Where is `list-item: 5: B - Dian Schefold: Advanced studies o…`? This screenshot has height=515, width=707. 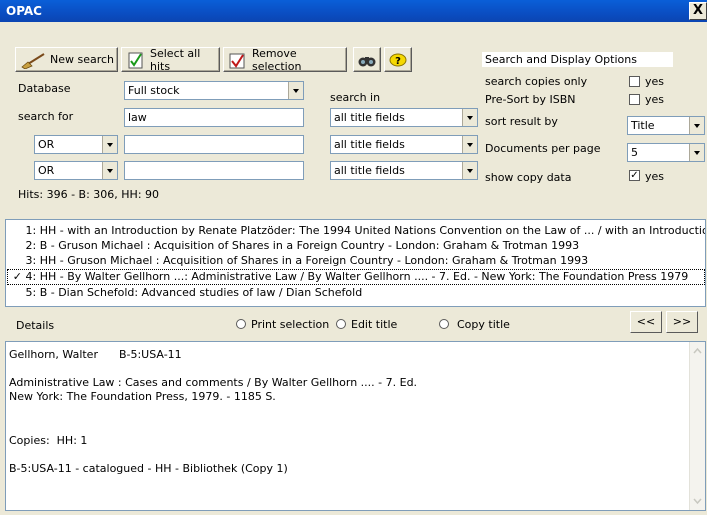
list-item: 5: B - Dian Schefold: Advanced studies o… is located at coordinates (355, 293).